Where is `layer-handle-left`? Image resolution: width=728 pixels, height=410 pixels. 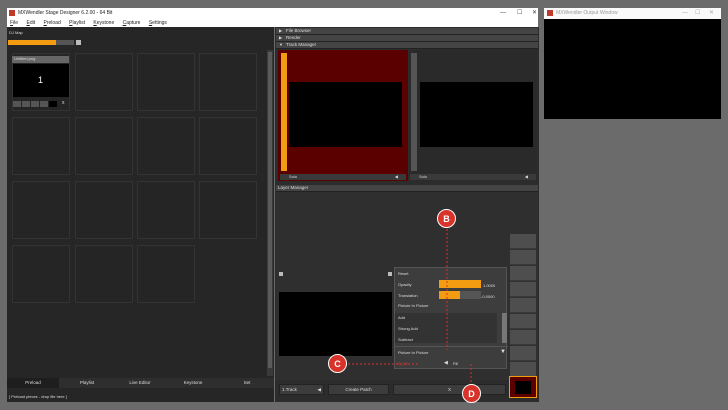
layer-handle-left is located at coordinates (281, 274).